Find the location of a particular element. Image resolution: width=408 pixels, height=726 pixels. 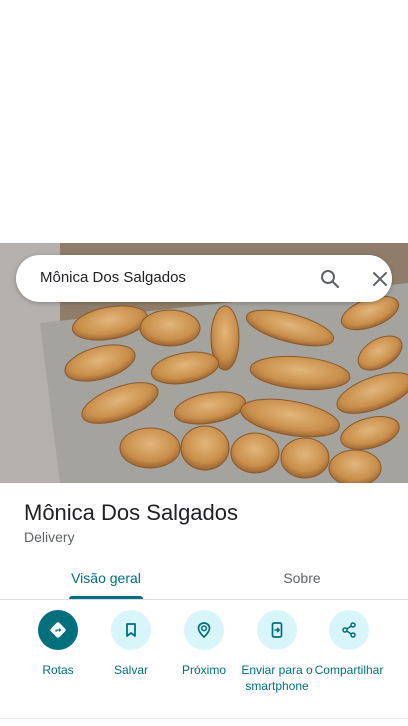

save-button: Salvar is located at coordinates (131, 644).